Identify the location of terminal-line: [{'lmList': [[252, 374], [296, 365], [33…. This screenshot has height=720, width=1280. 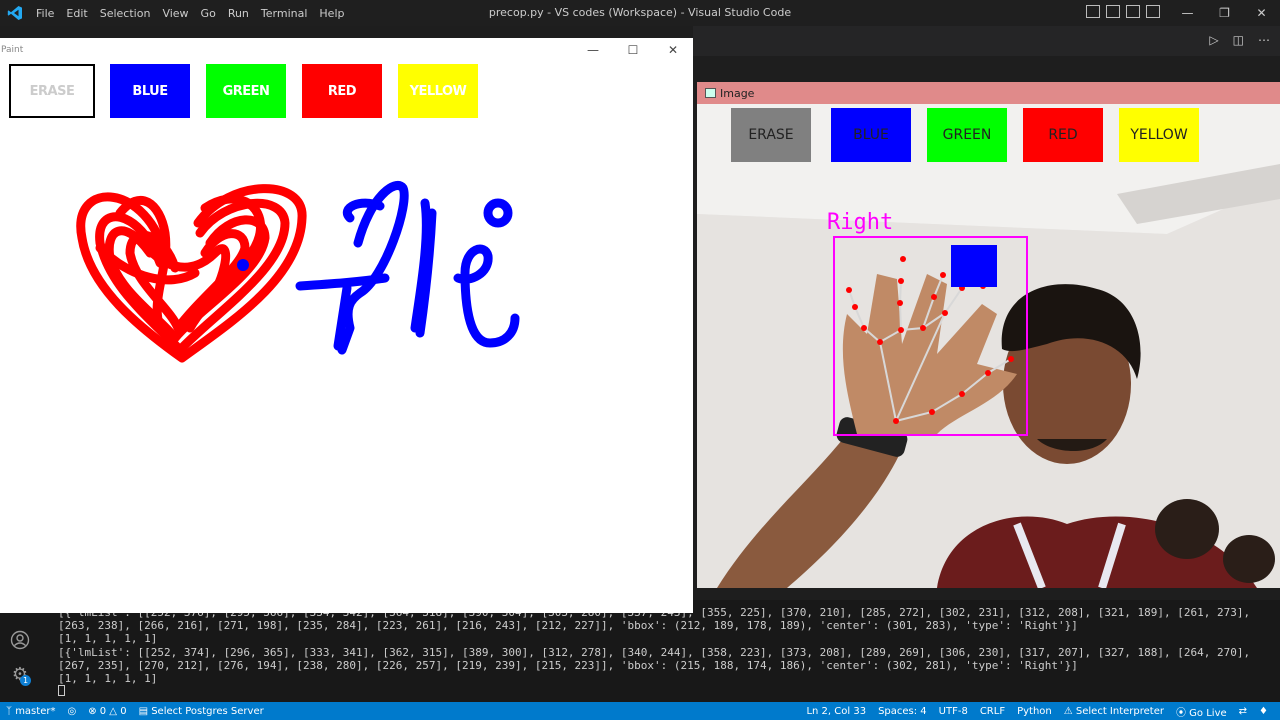
(657, 658).